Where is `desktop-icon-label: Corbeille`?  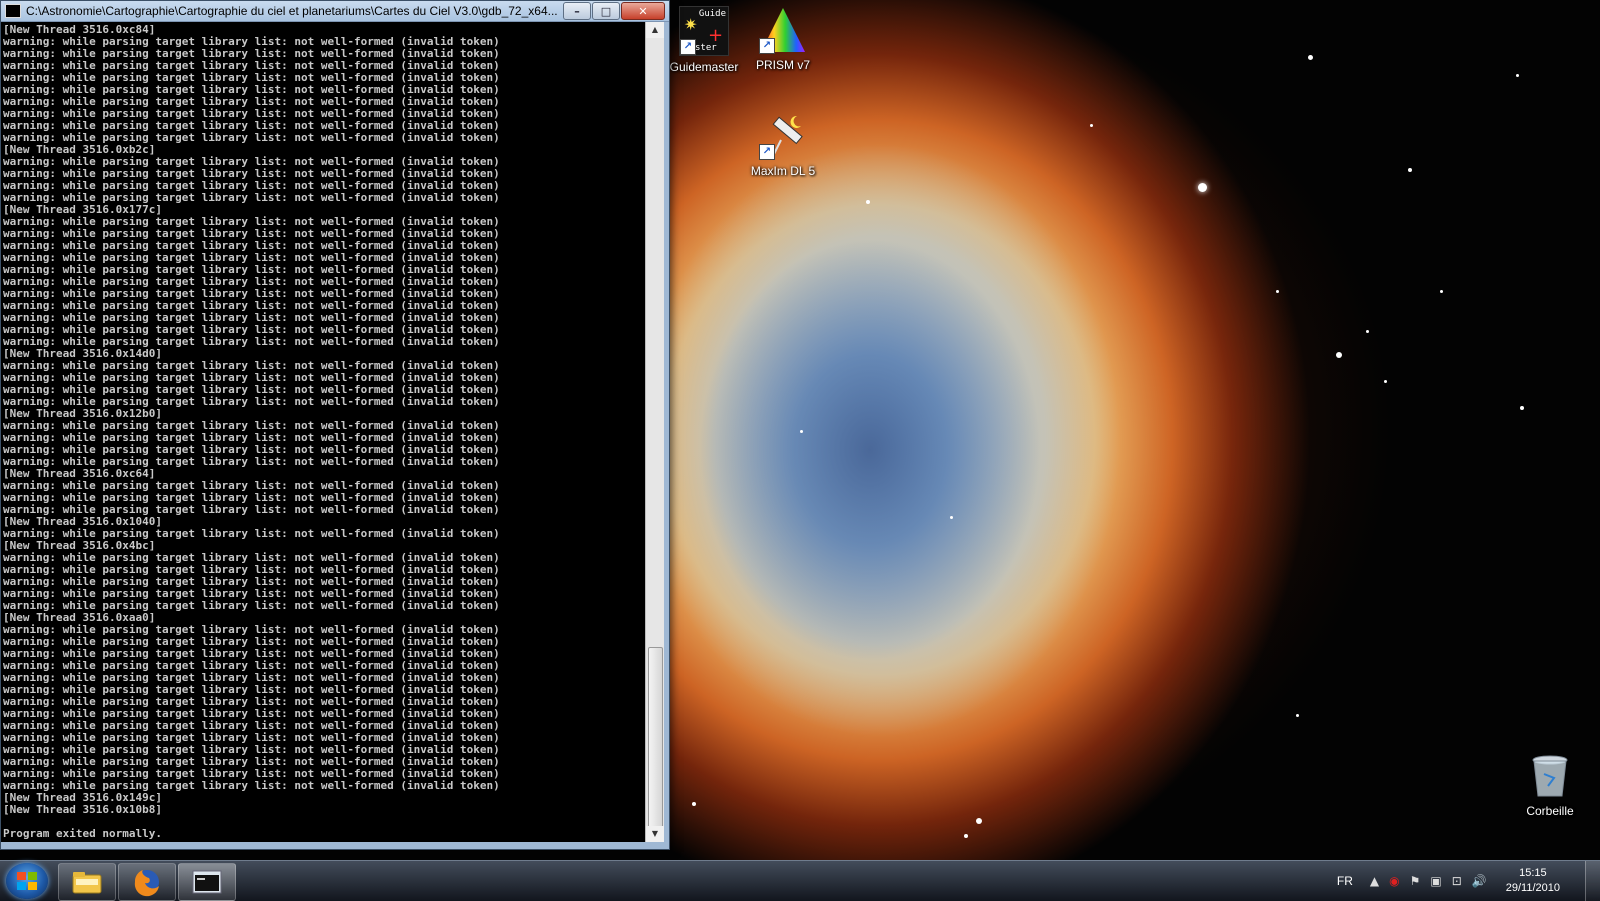 desktop-icon-label: Corbeille is located at coordinates (1550, 811).